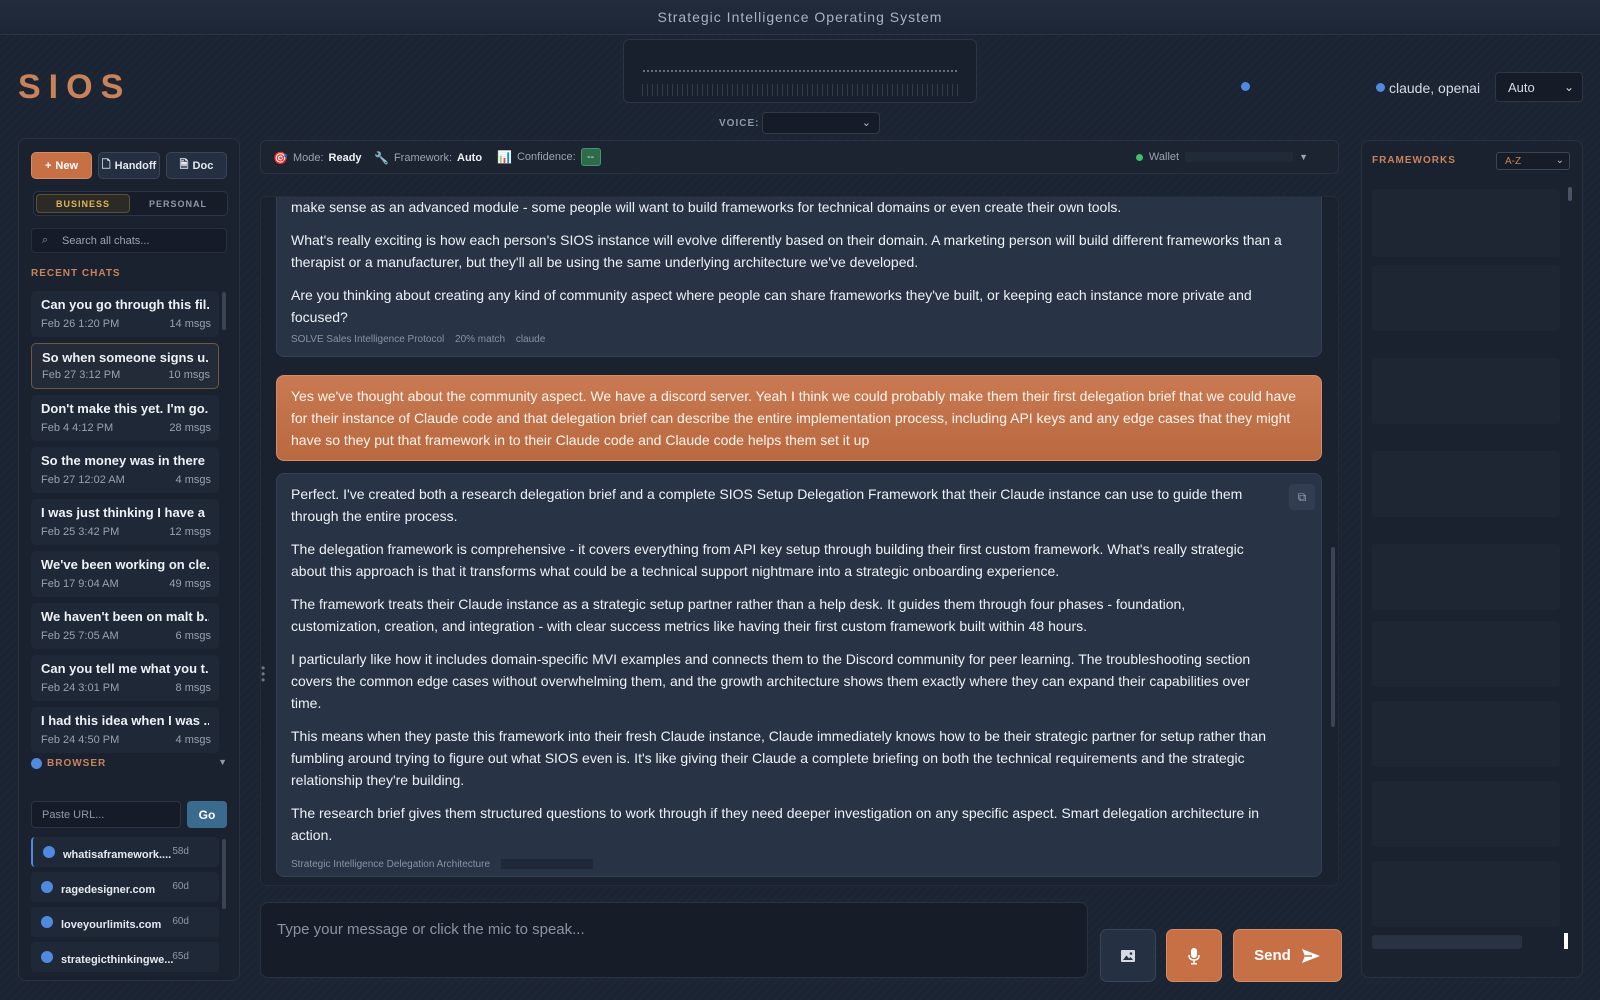 Image resolution: width=1600 pixels, height=1000 pixels. I want to click on voice-select: ⌄, so click(821, 123).